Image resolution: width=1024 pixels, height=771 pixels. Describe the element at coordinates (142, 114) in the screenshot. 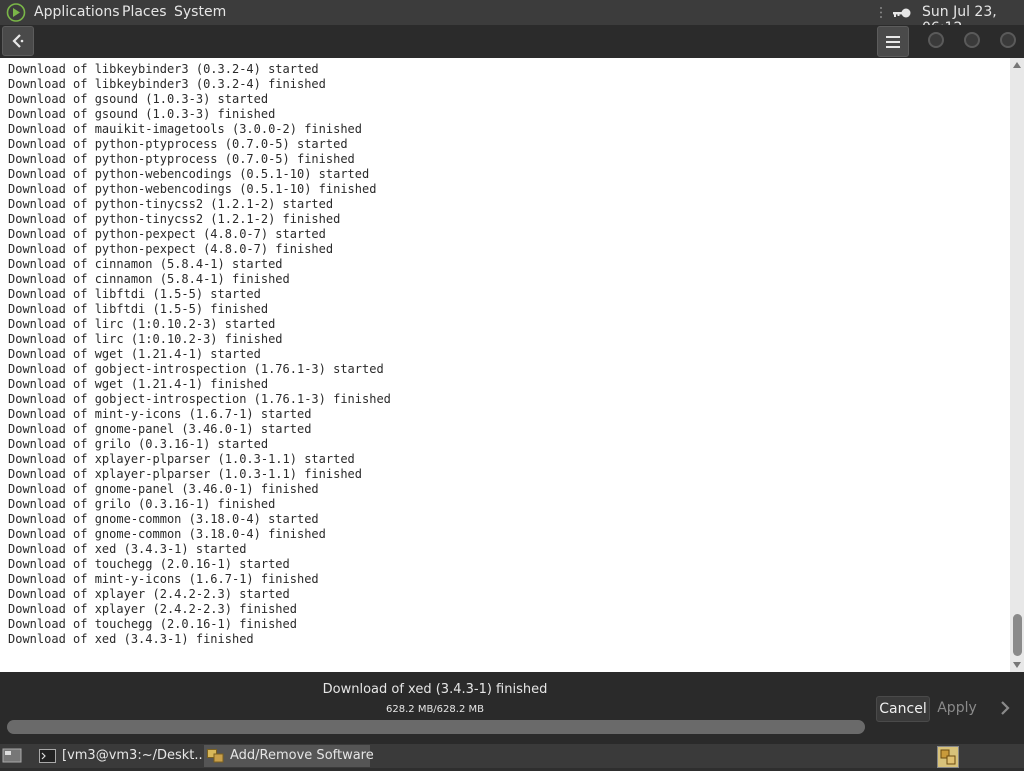

I see `log-line: Download of gsound (1.0.3-3) finished` at that location.